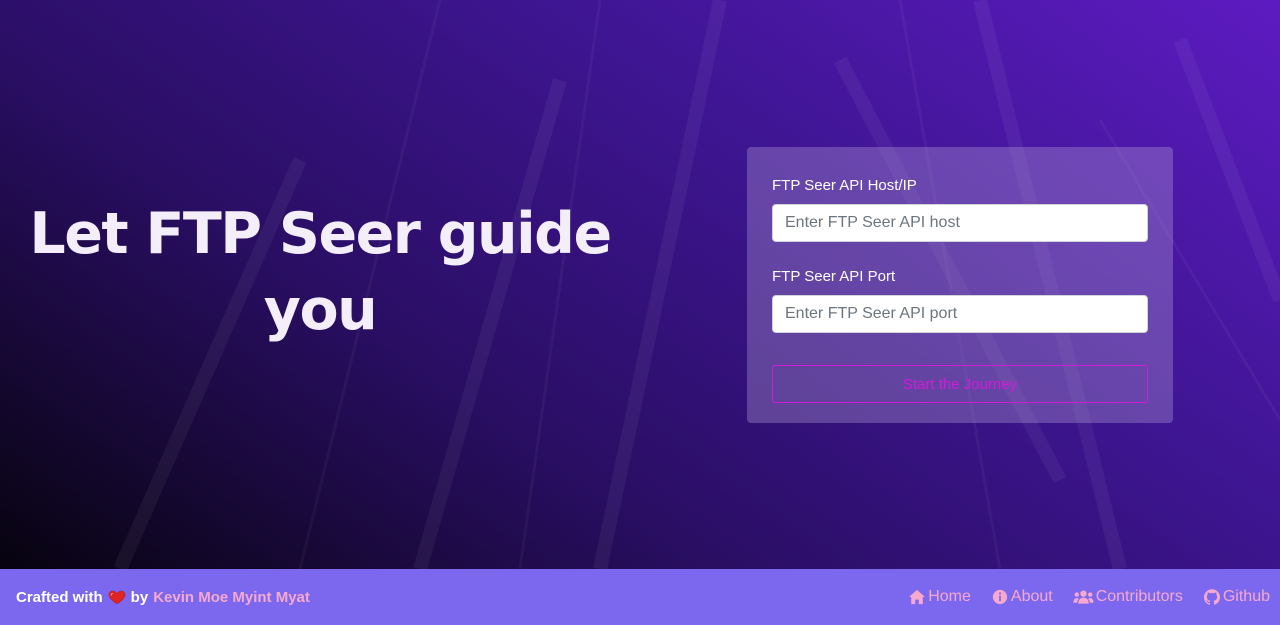 The height and width of the screenshot is (625, 1280). Describe the element at coordinates (1000, 597) in the screenshot. I see `info-circle-icon` at that location.